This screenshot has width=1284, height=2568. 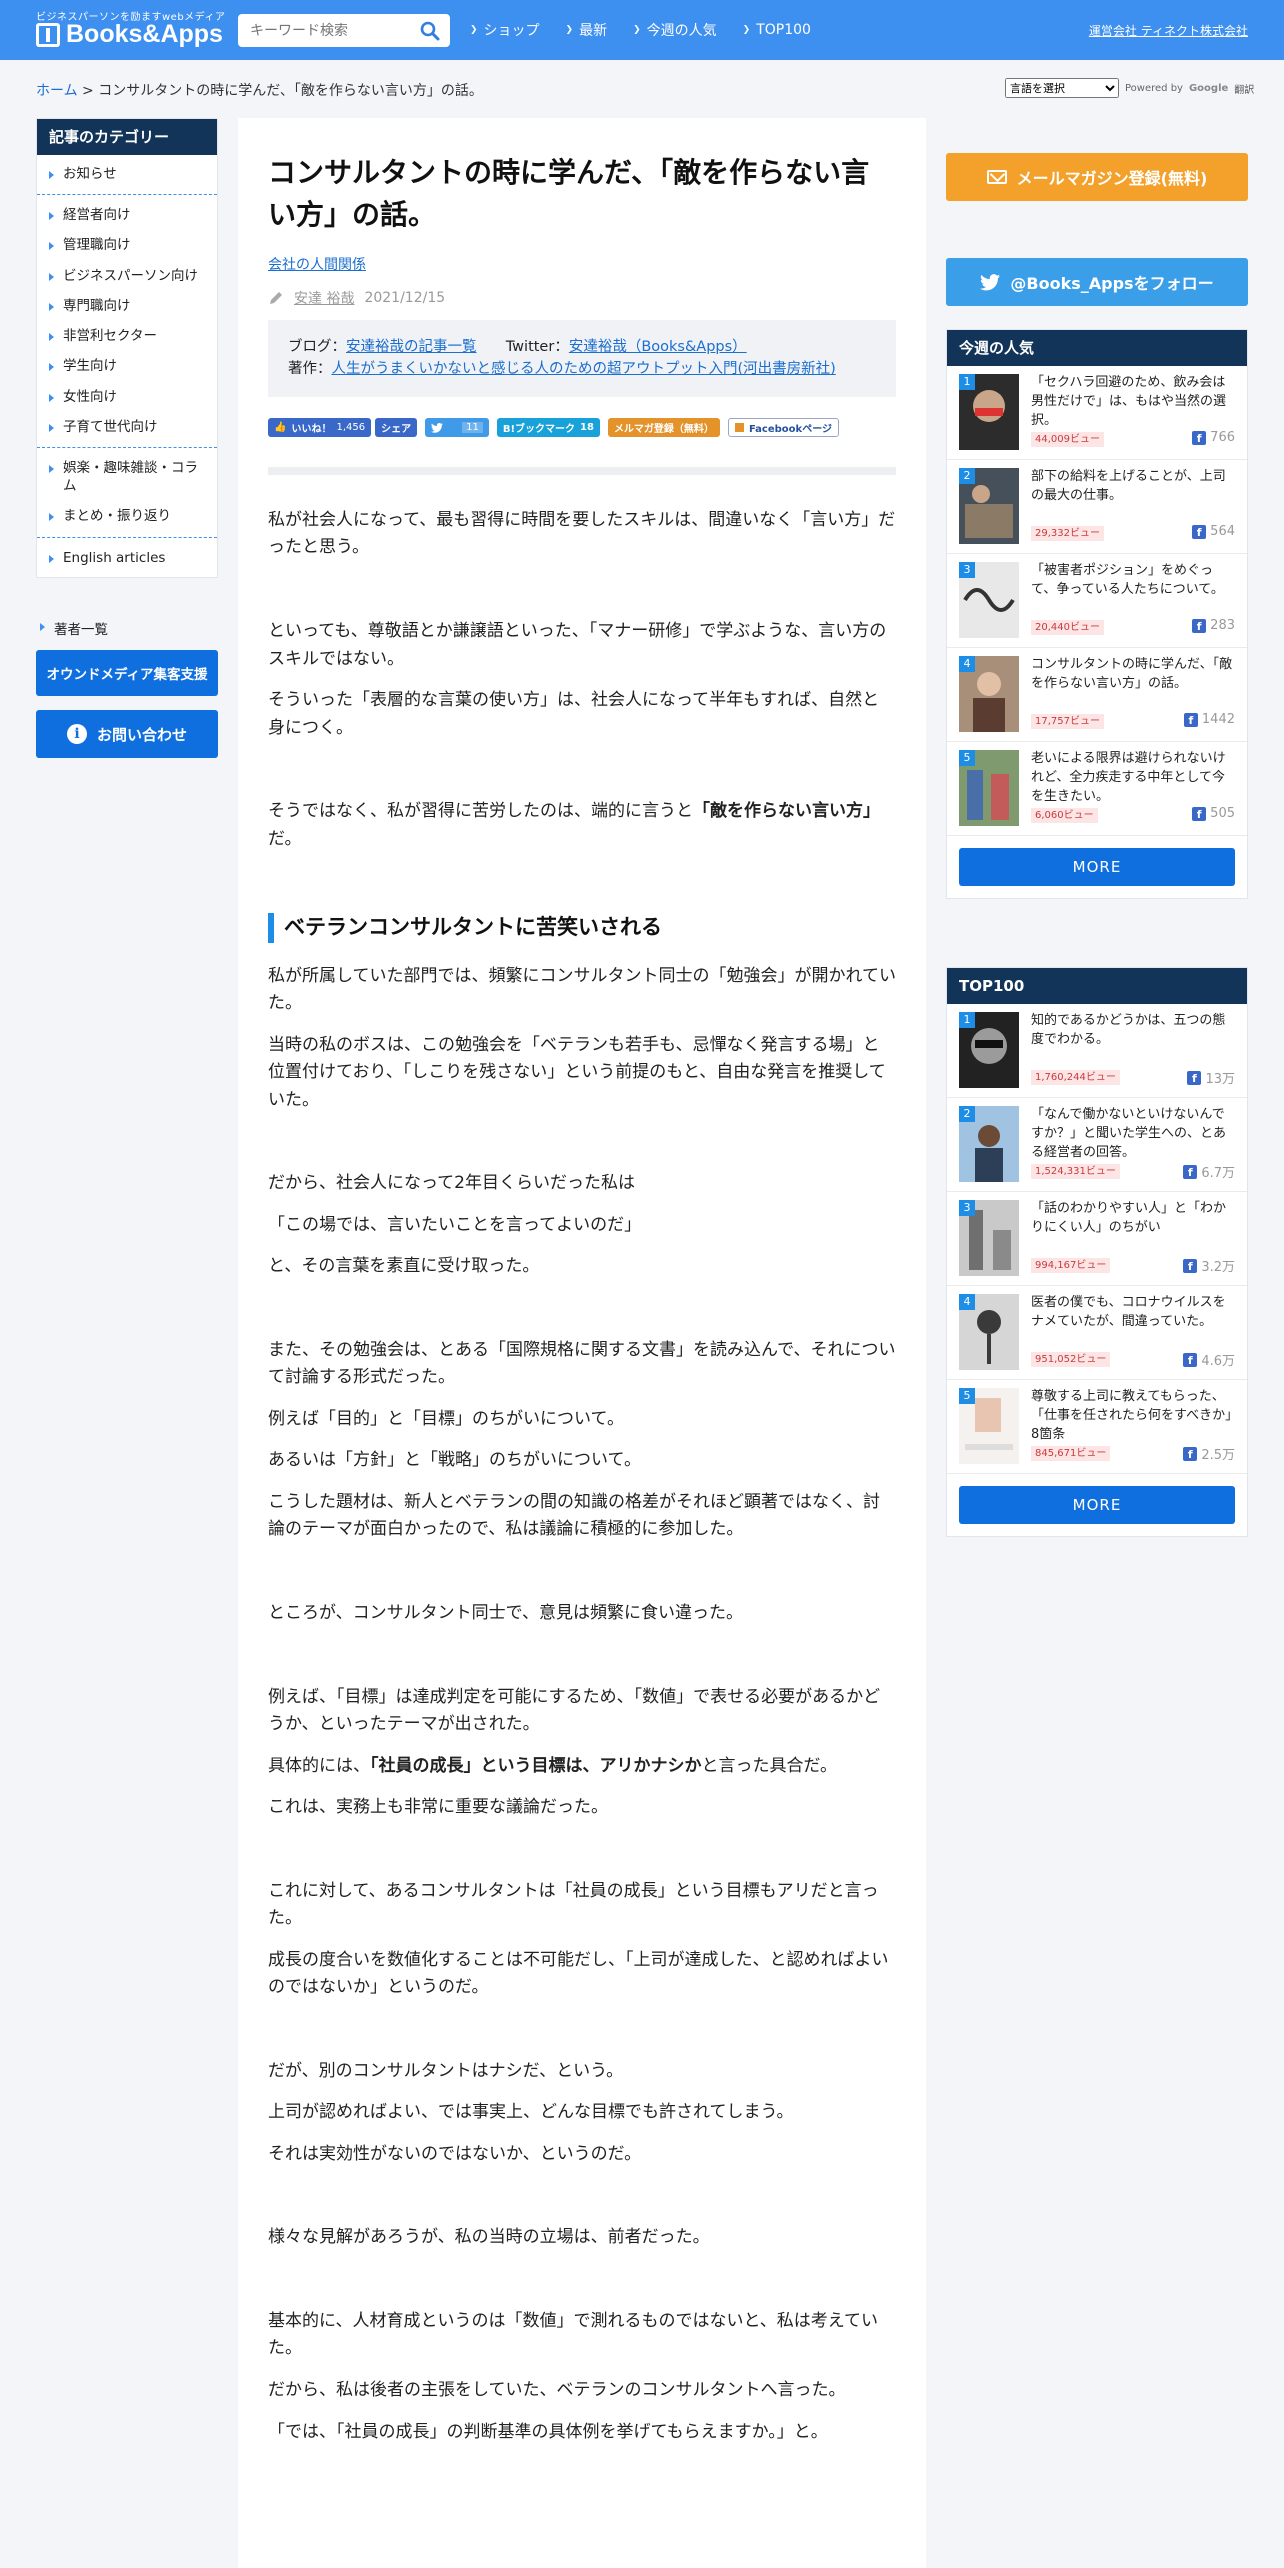 I want to click on search-icon, so click(x=430, y=31).